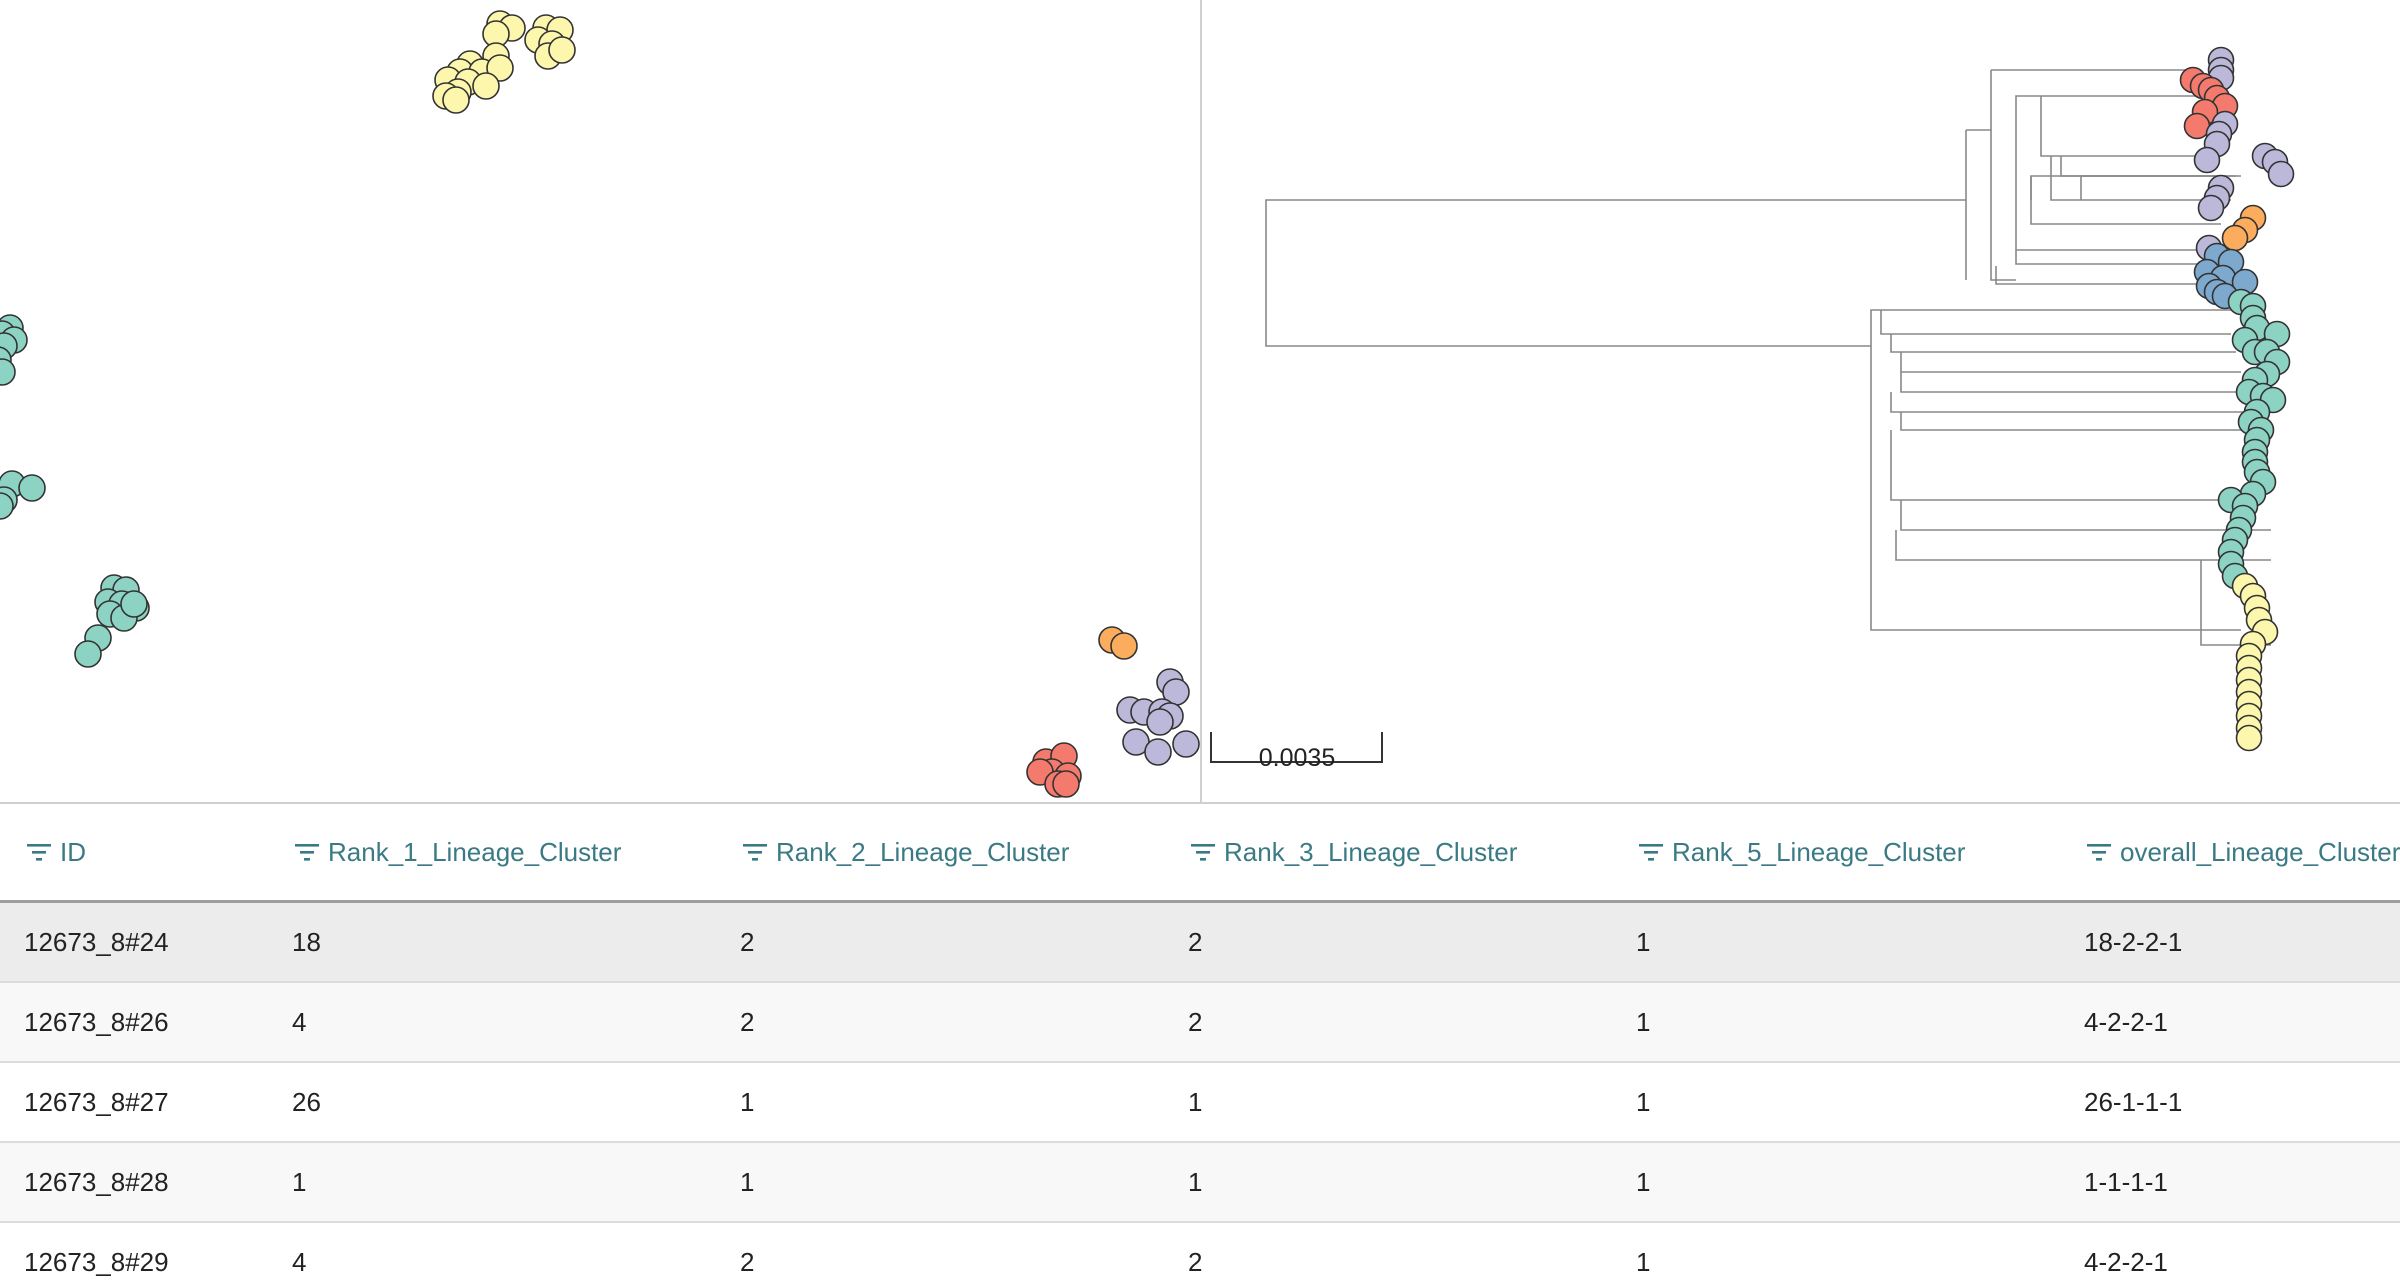 The width and height of the screenshot is (2400, 1282). I want to click on cell-overall: 18-2-2-1, so click(2230, 942).